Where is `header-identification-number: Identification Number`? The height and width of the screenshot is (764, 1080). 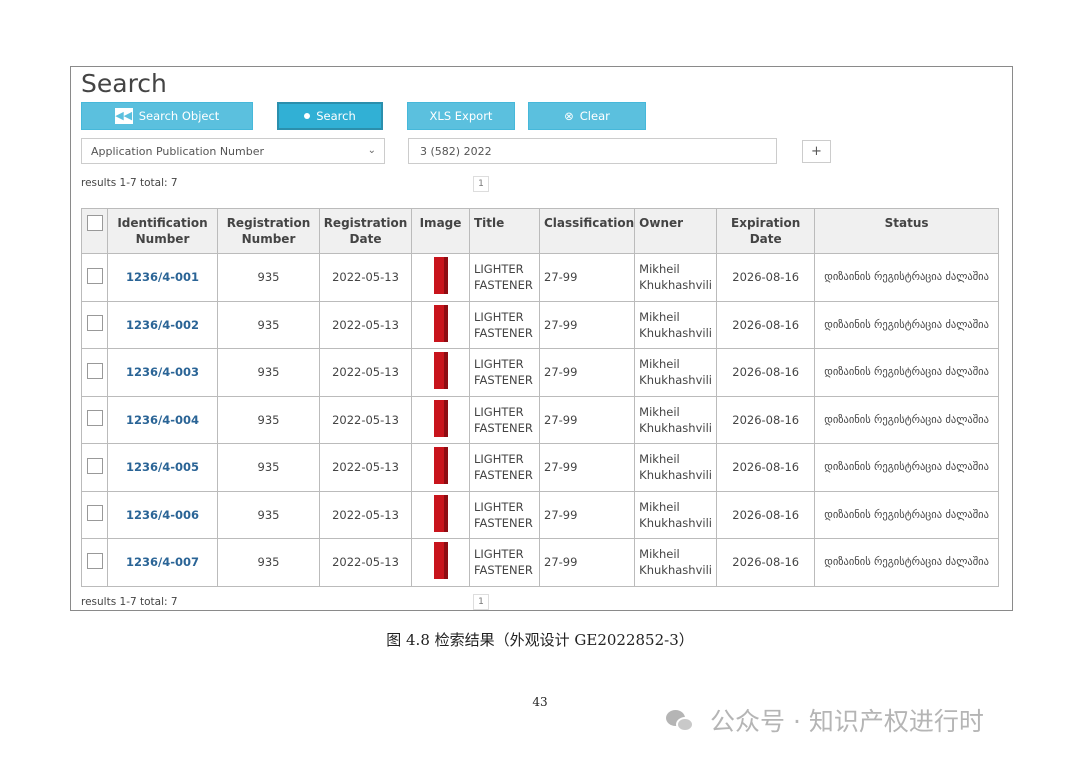 header-identification-number: Identification Number is located at coordinates (162, 231).